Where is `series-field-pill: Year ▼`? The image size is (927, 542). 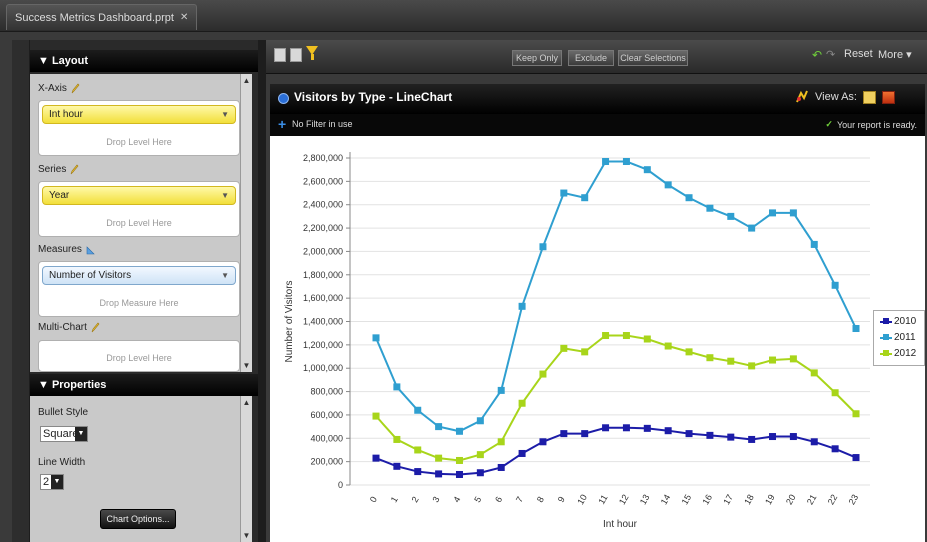 series-field-pill: Year ▼ is located at coordinates (139, 195).